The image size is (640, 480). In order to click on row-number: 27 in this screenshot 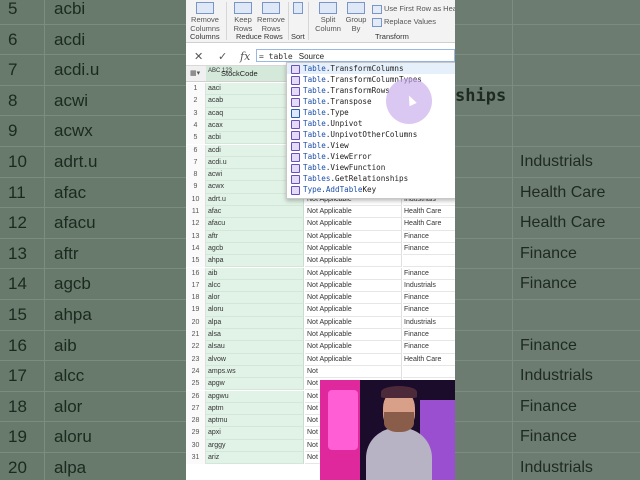, I will do `click(196, 409)`.